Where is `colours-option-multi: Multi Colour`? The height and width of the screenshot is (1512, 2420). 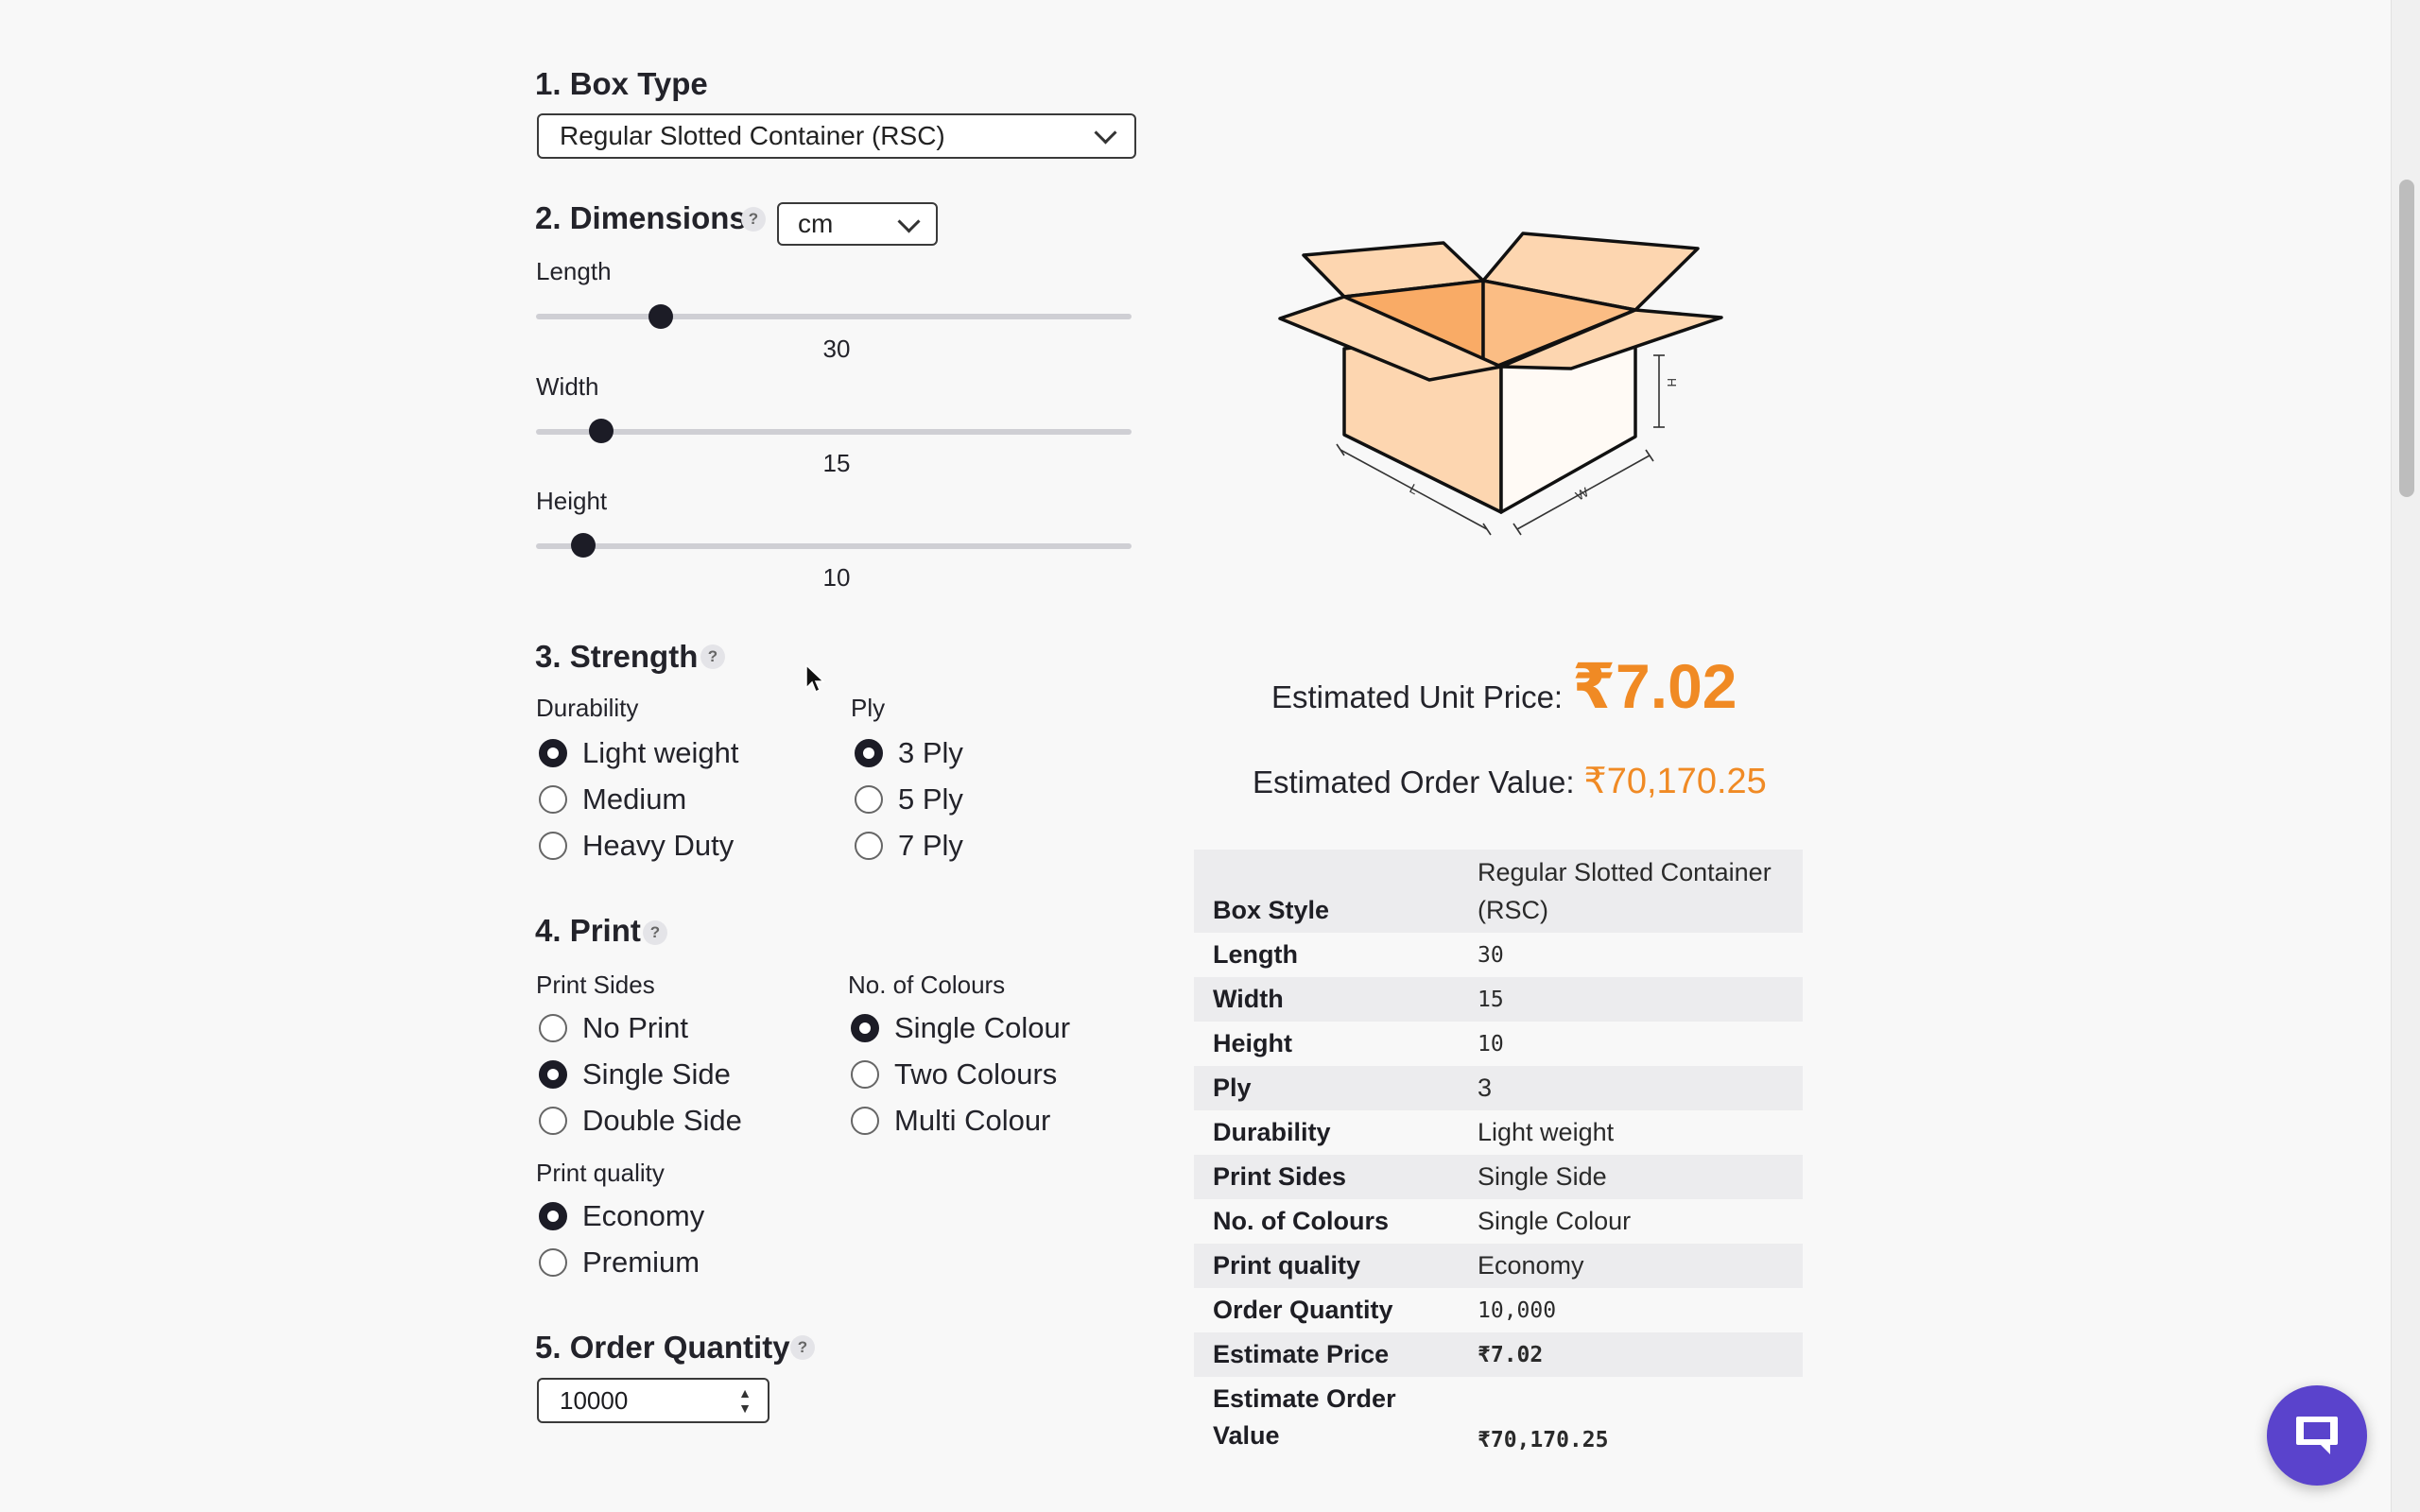
colours-option-multi: Multi Colour is located at coordinates (960, 1120).